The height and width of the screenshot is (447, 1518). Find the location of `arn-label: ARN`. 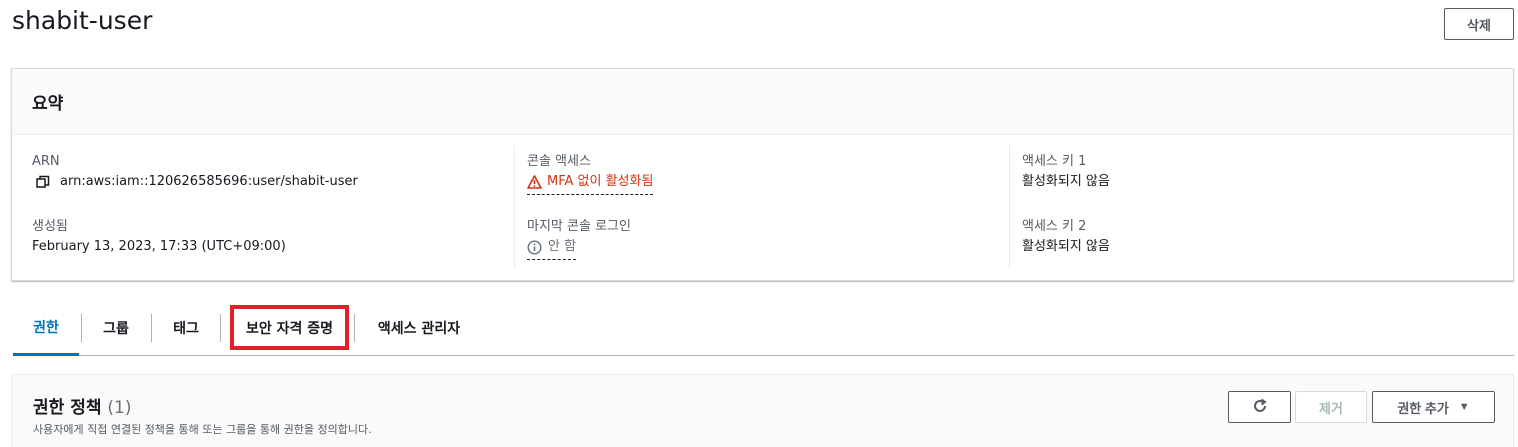

arn-label: ARN is located at coordinates (46, 161).